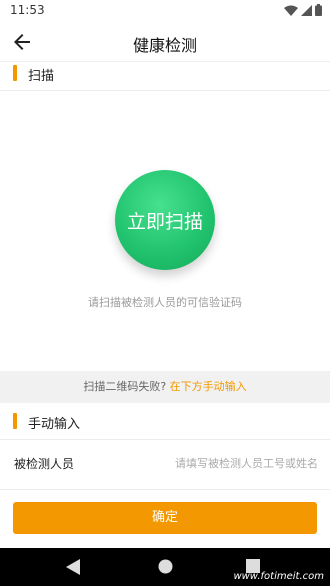  I want to click on status-time: 11:53, so click(27, 10).